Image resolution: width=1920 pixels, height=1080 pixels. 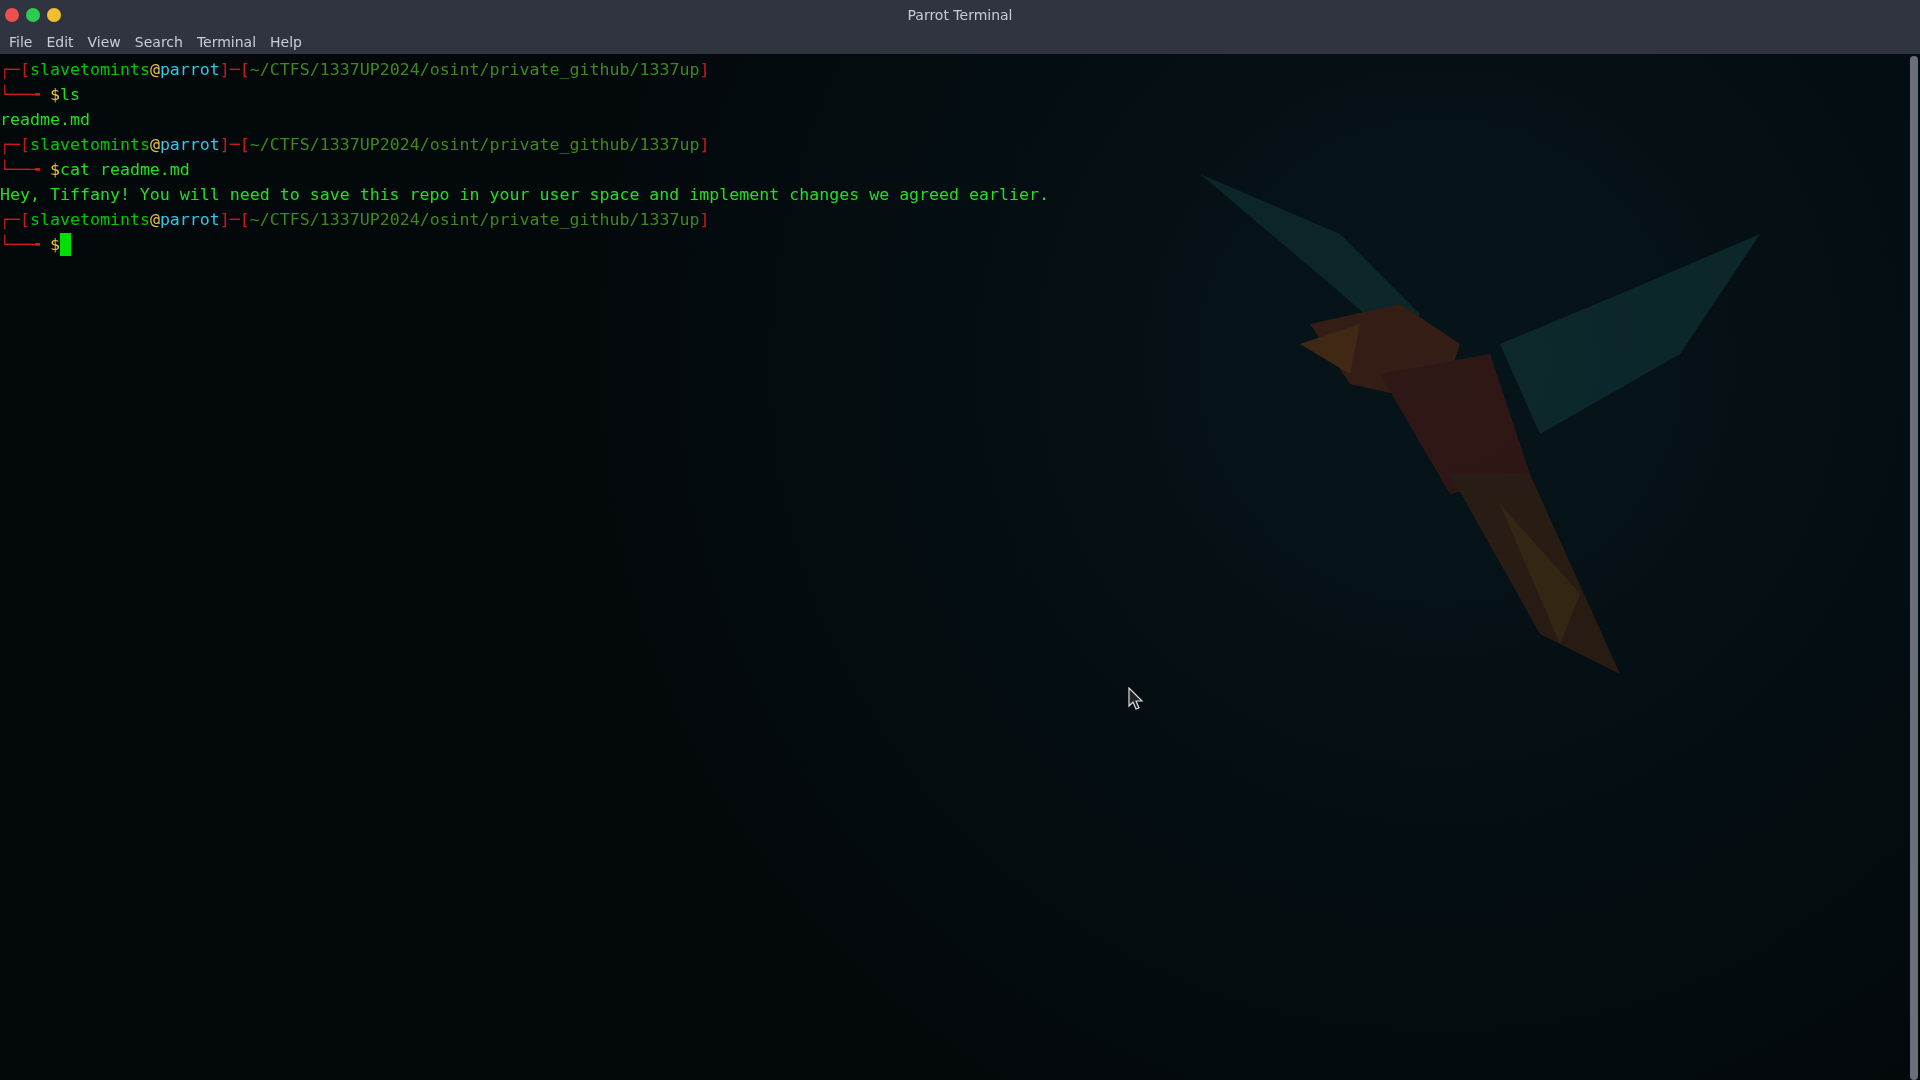 I want to click on menu-item: File, so click(x=21, y=42).